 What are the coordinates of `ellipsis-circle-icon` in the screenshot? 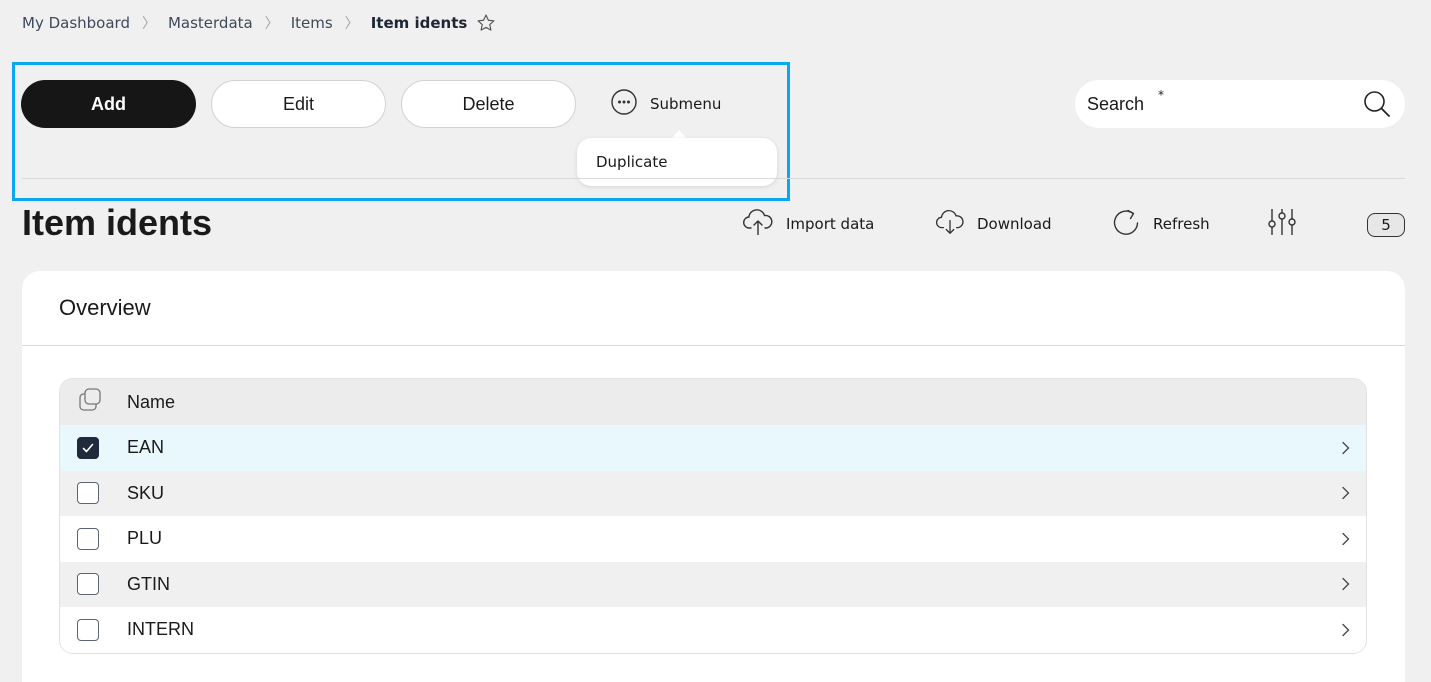 It's located at (624, 104).